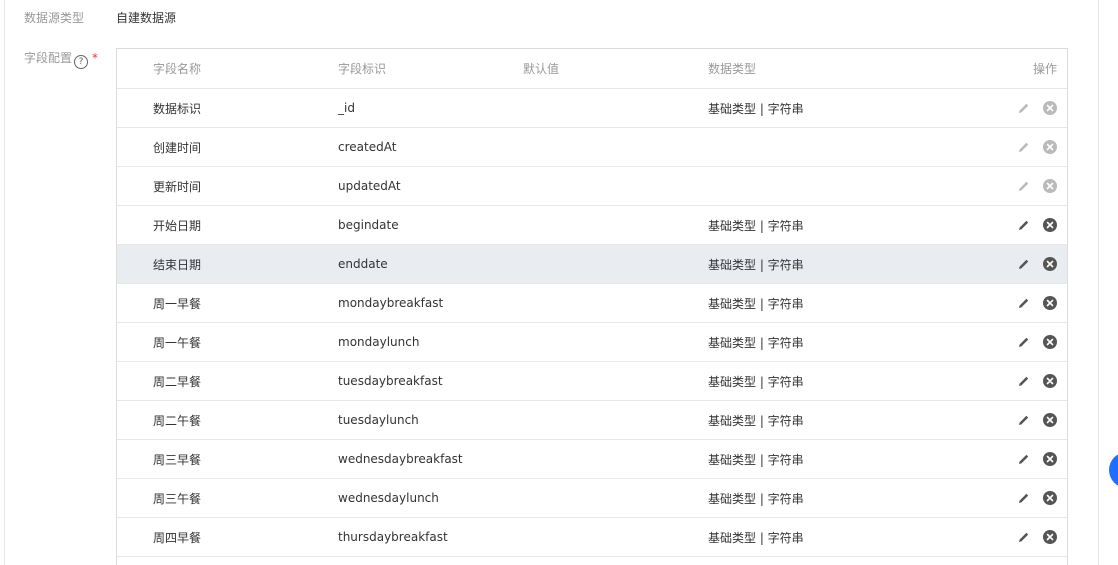  What do you see at coordinates (1113, 470) in the screenshot?
I see `floating-action-button` at bounding box center [1113, 470].